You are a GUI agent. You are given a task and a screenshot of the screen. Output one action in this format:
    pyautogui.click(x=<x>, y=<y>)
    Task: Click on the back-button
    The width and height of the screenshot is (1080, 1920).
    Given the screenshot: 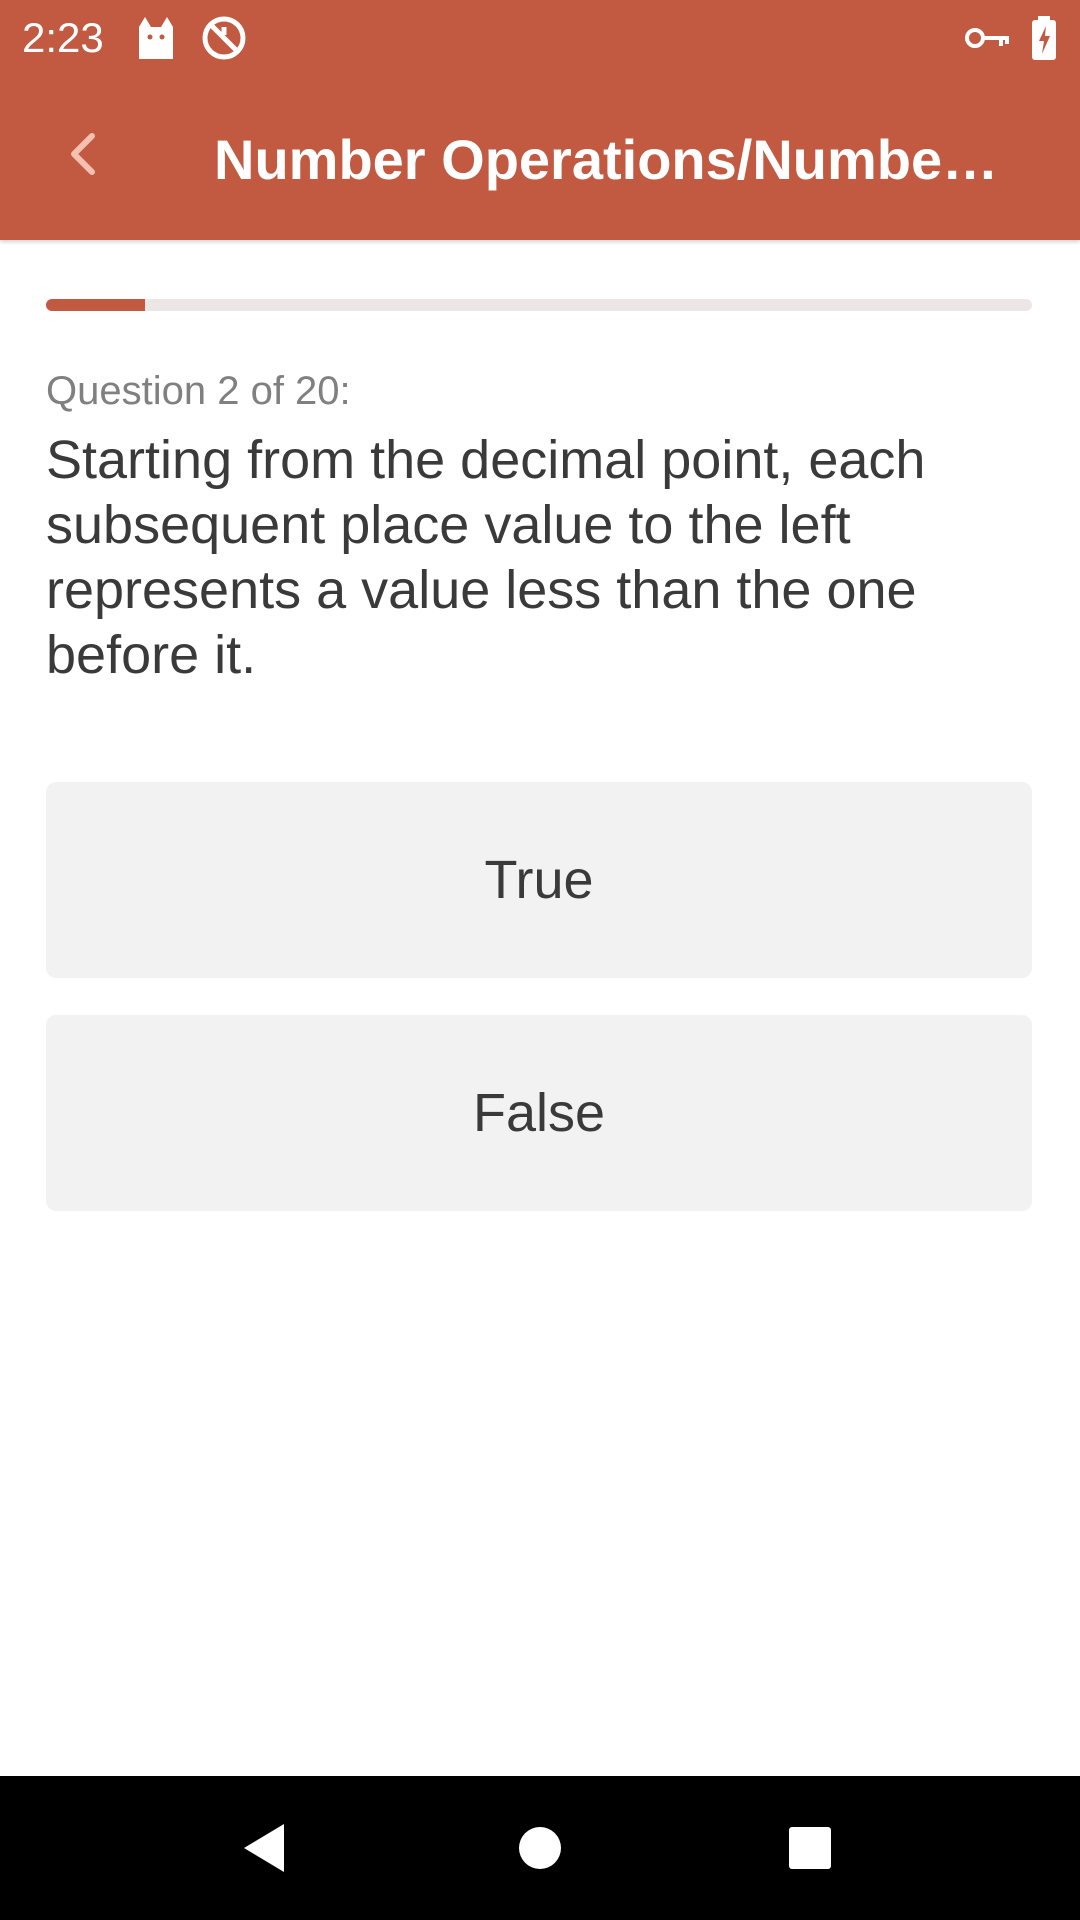 What is the action you would take?
    pyautogui.click(x=82, y=154)
    